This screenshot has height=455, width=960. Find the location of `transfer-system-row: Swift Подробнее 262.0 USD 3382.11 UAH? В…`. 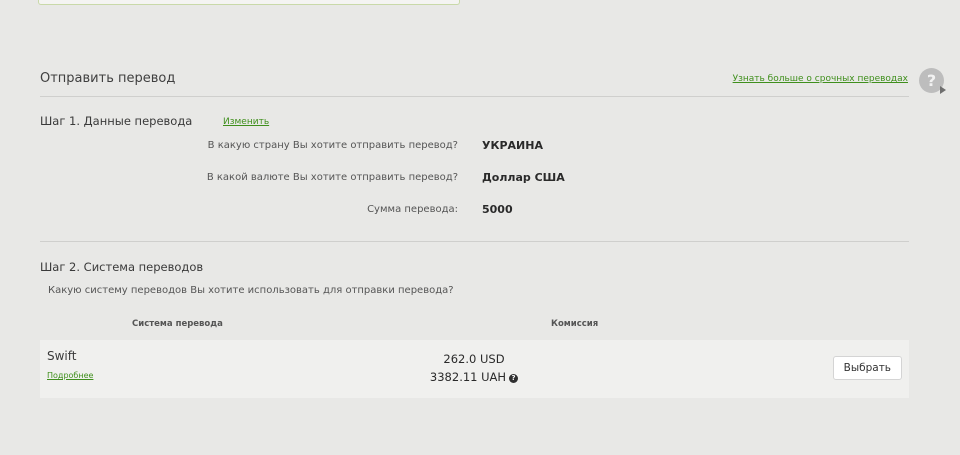

transfer-system-row: Swift Подробнее 262.0 USD 3382.11 UAH? В… is located at coordinates (474, 369).